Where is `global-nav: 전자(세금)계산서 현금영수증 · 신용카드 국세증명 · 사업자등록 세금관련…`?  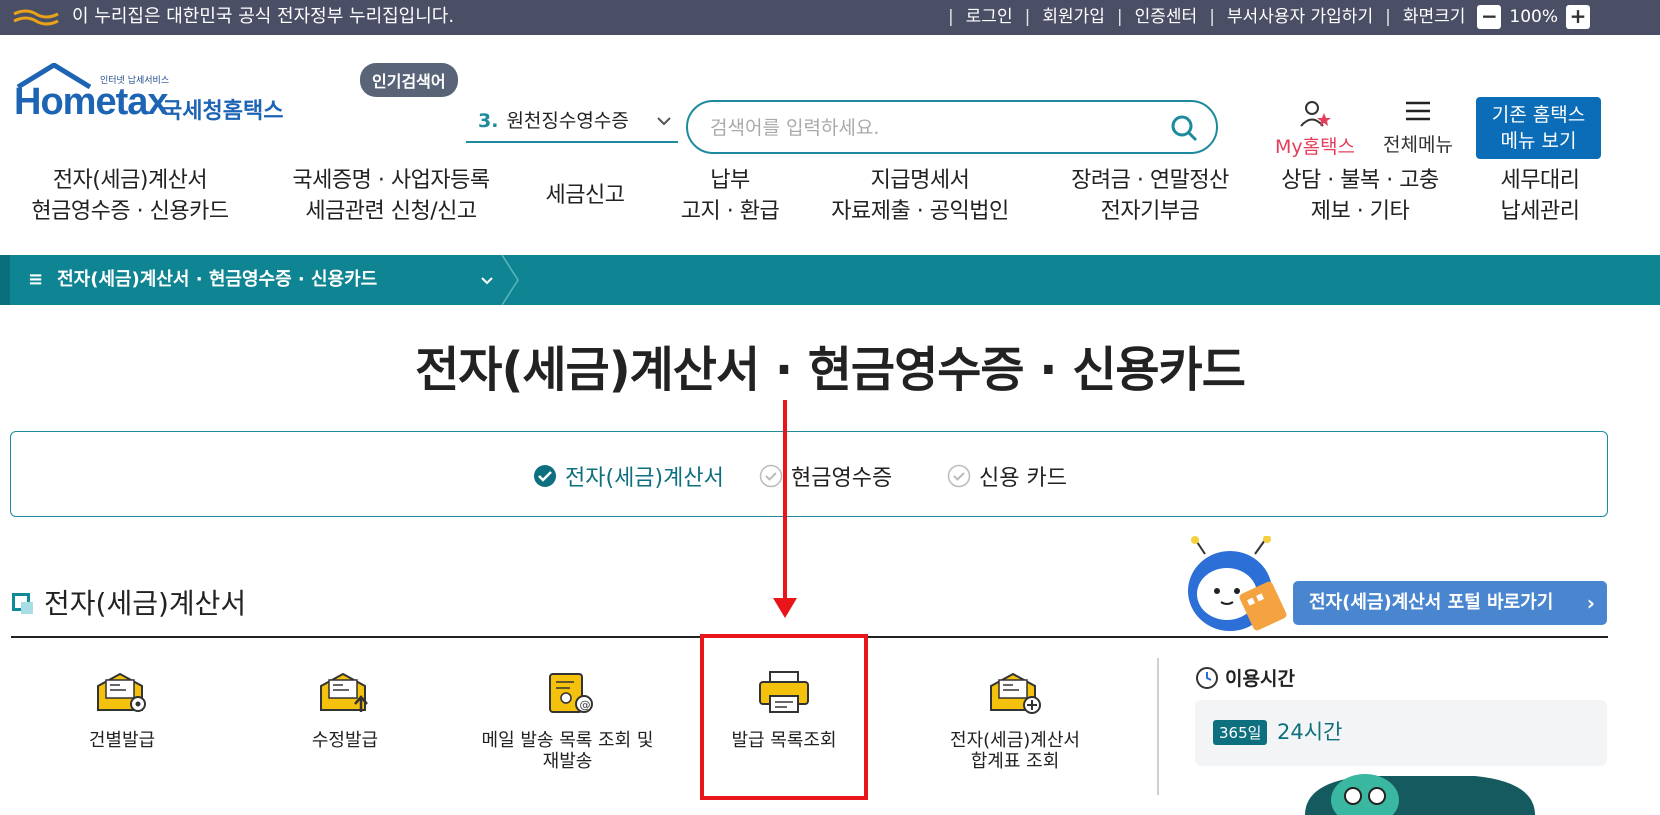 global-nav: 전자(세금)계산서 현금영수증 · 신용카드 국세증명 · 사업자등록 세금관련… is located at coordinates (830, 200).